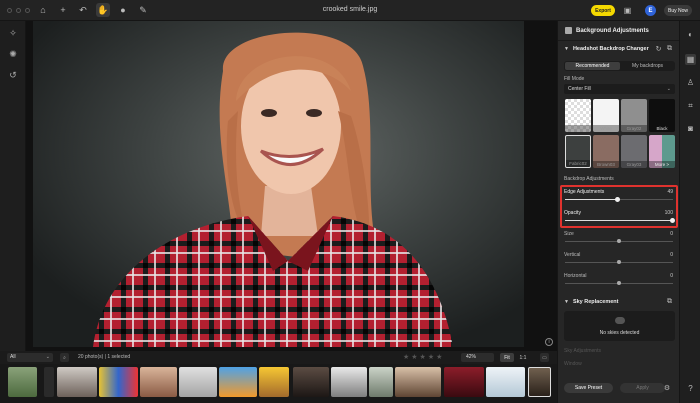 Image resolution: width=700 pixels, height=403 pixels. I want to click on help-icon: ?, so click(690, 388).